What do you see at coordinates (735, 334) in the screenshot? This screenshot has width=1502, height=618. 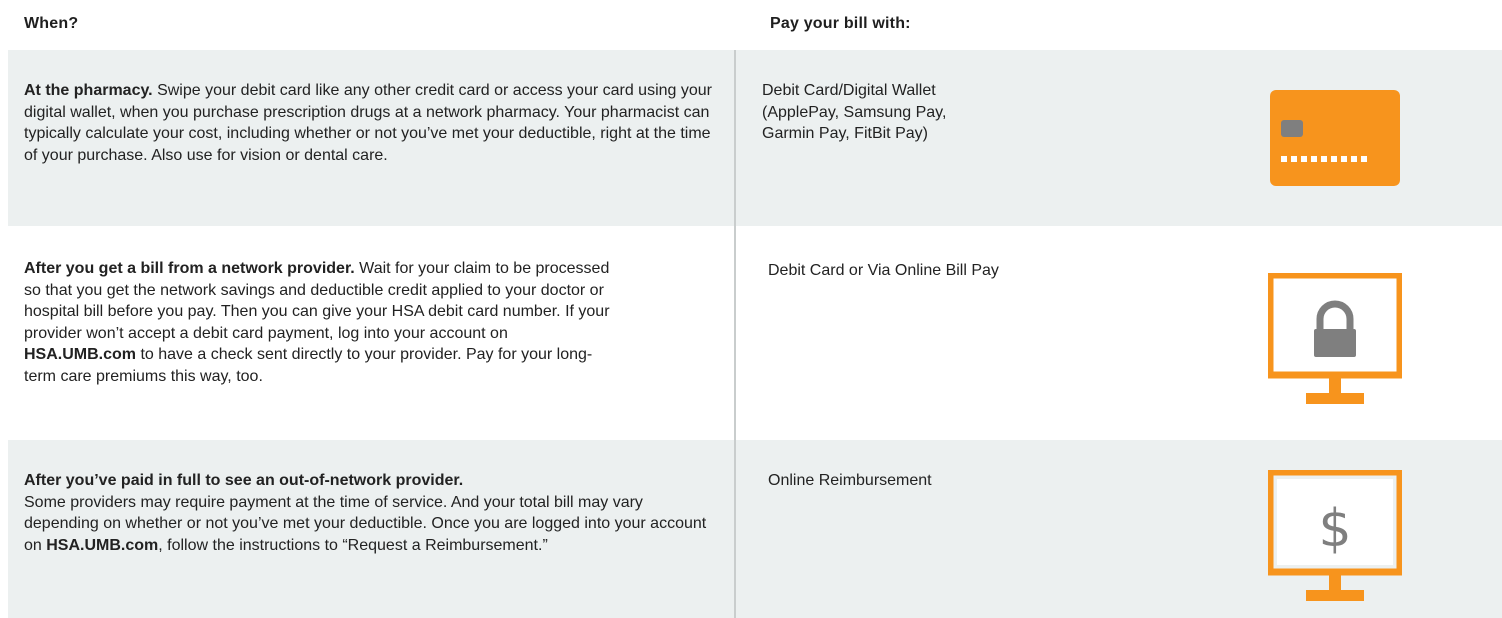 I see `column-divider` at bounding box center [735, 334].